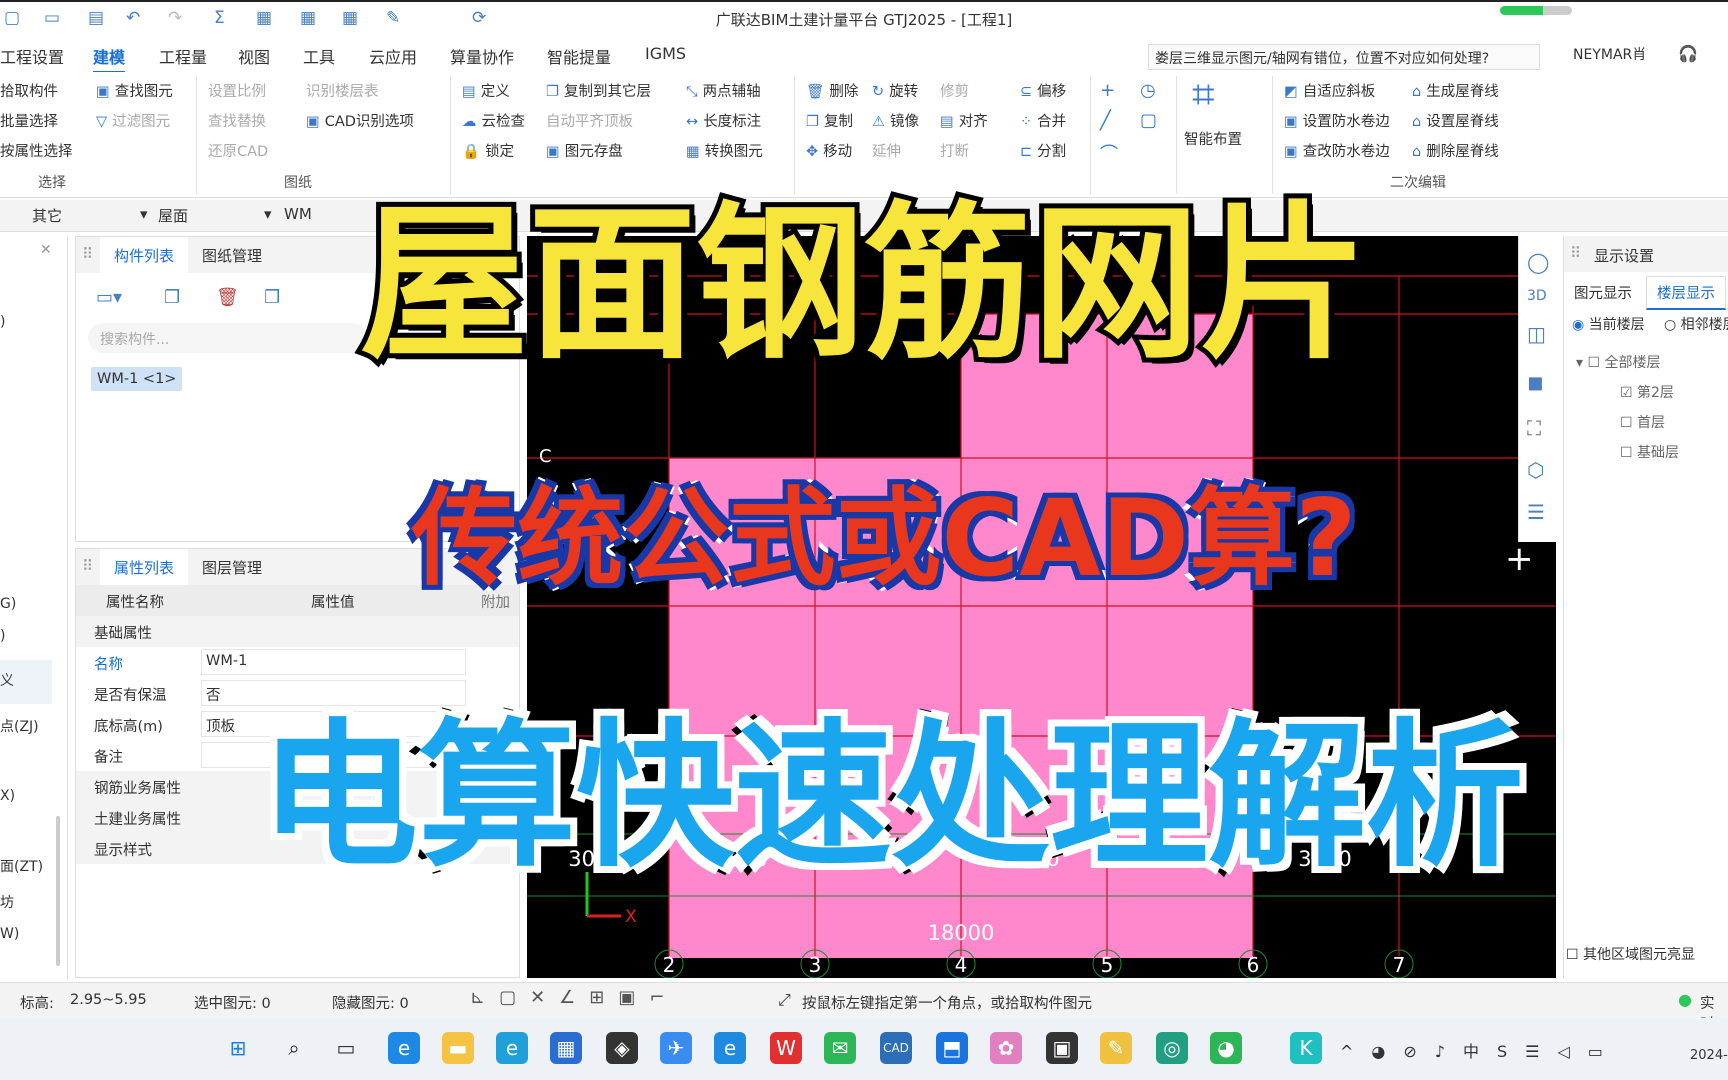 This screenshot has height=1080, width=1728. What do you see at coordinates (102, 122) in the screenshot?
I see `filter-icon: ▽` at bounding box center [102, 122].